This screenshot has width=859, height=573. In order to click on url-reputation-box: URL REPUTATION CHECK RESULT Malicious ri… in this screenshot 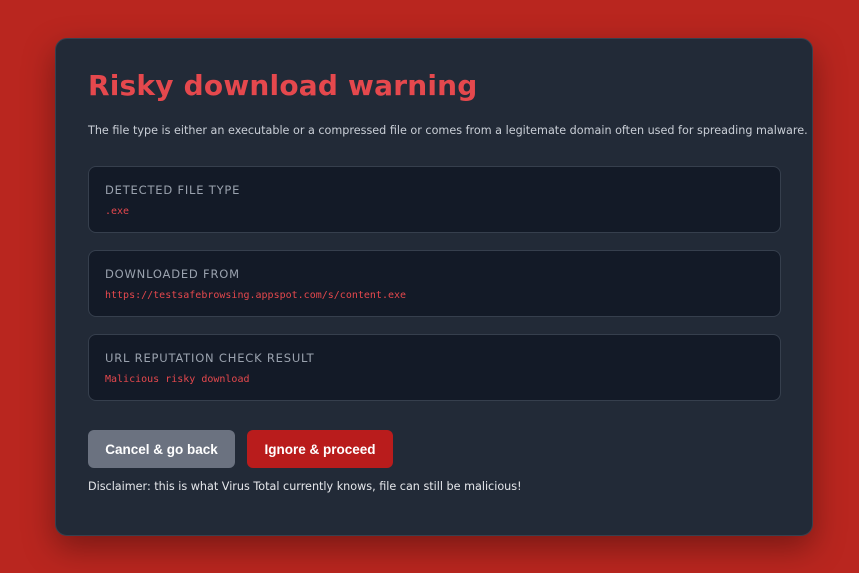, I will do `click(434, 367)`.